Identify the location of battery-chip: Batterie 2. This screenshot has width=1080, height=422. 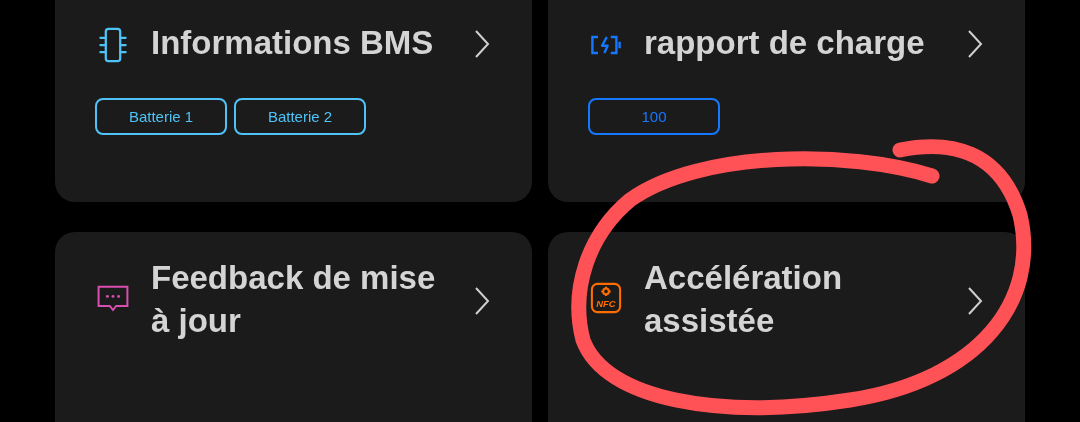
(300, 116).